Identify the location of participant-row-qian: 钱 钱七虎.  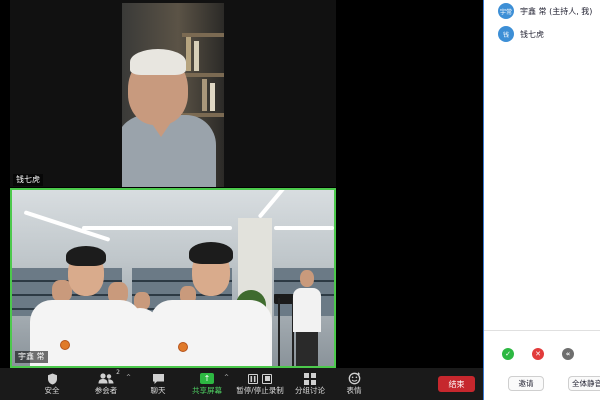
(521, 34).